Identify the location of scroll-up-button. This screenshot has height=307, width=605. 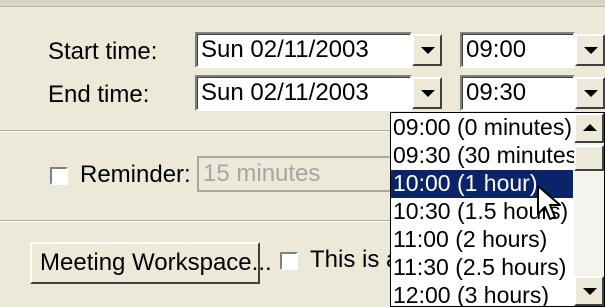
(589, 128).